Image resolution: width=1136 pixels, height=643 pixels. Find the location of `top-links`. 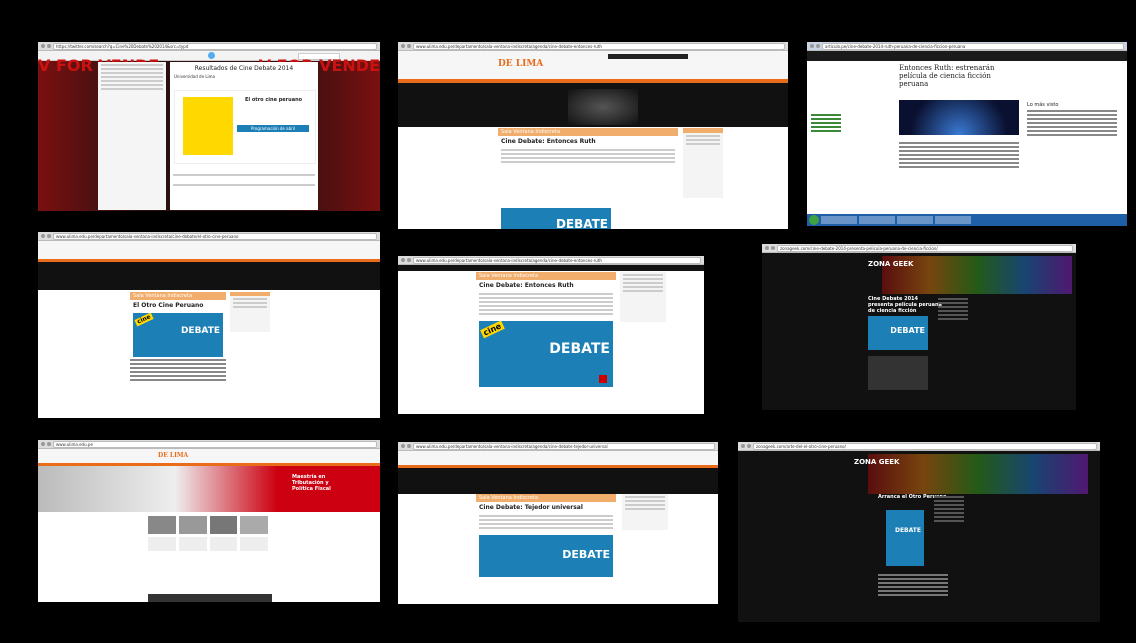

top-links is located at coordinates (648, 56).